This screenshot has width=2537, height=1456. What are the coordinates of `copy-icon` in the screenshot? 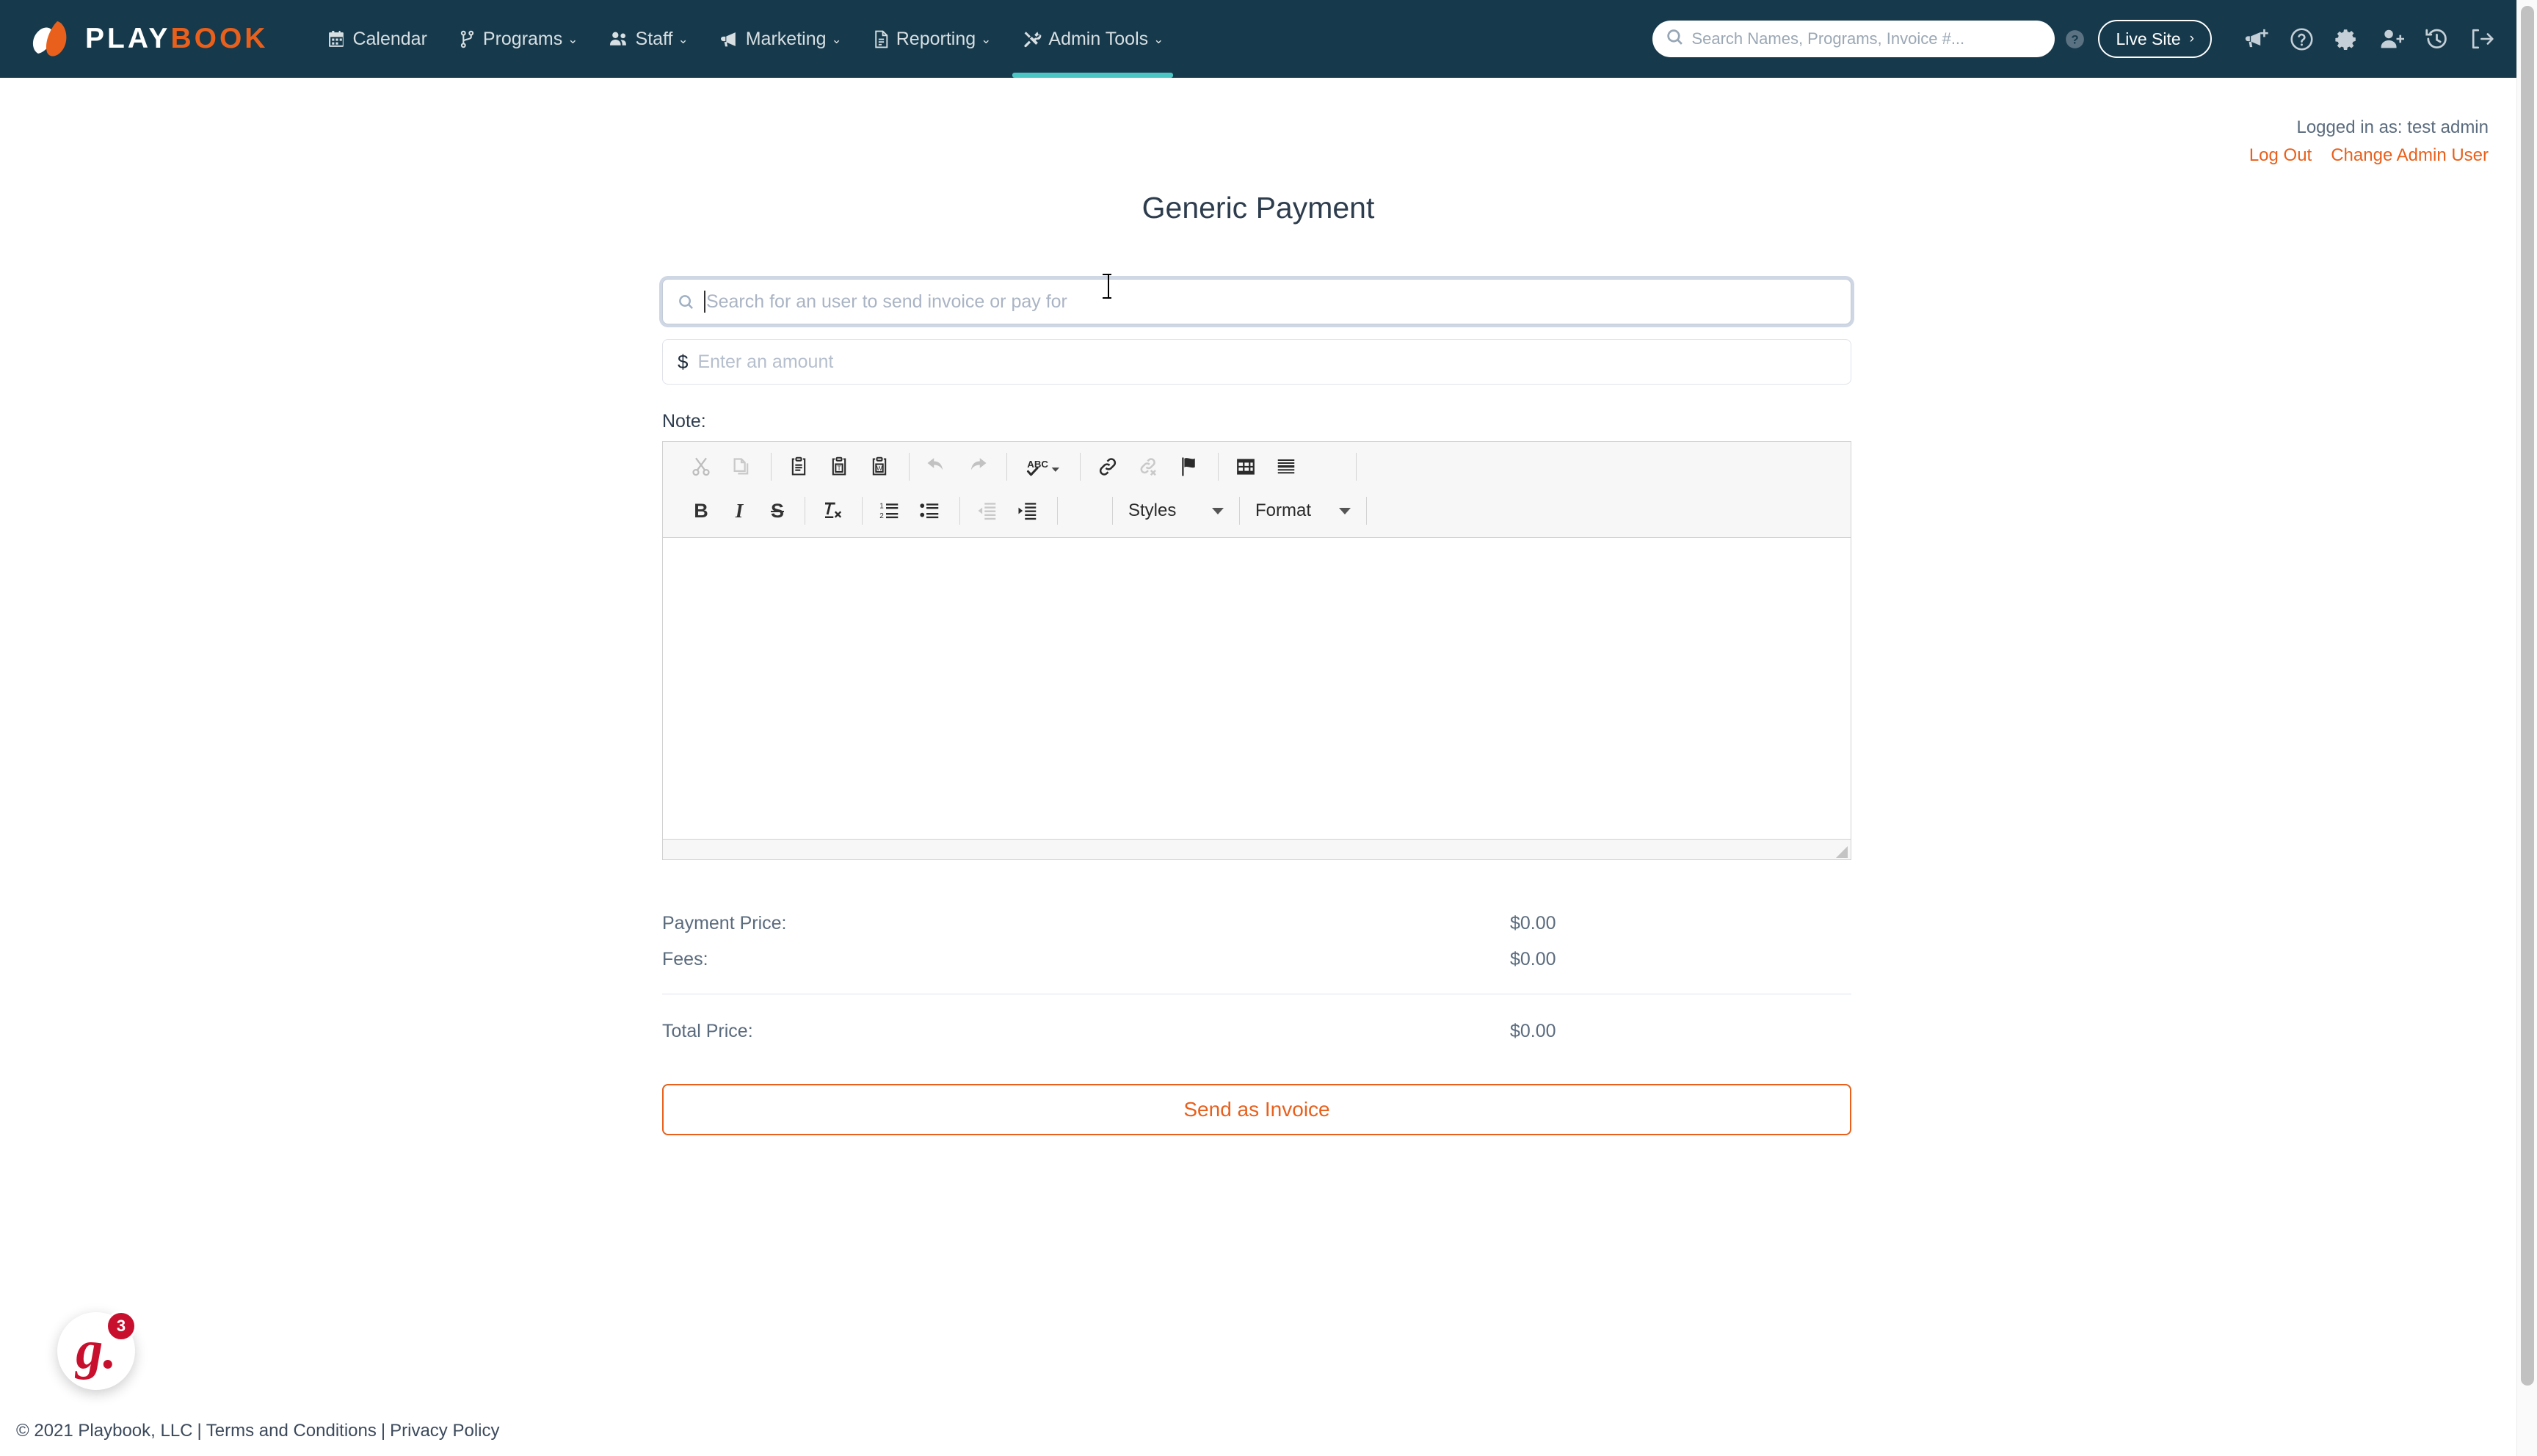 It's located at (741, 466).